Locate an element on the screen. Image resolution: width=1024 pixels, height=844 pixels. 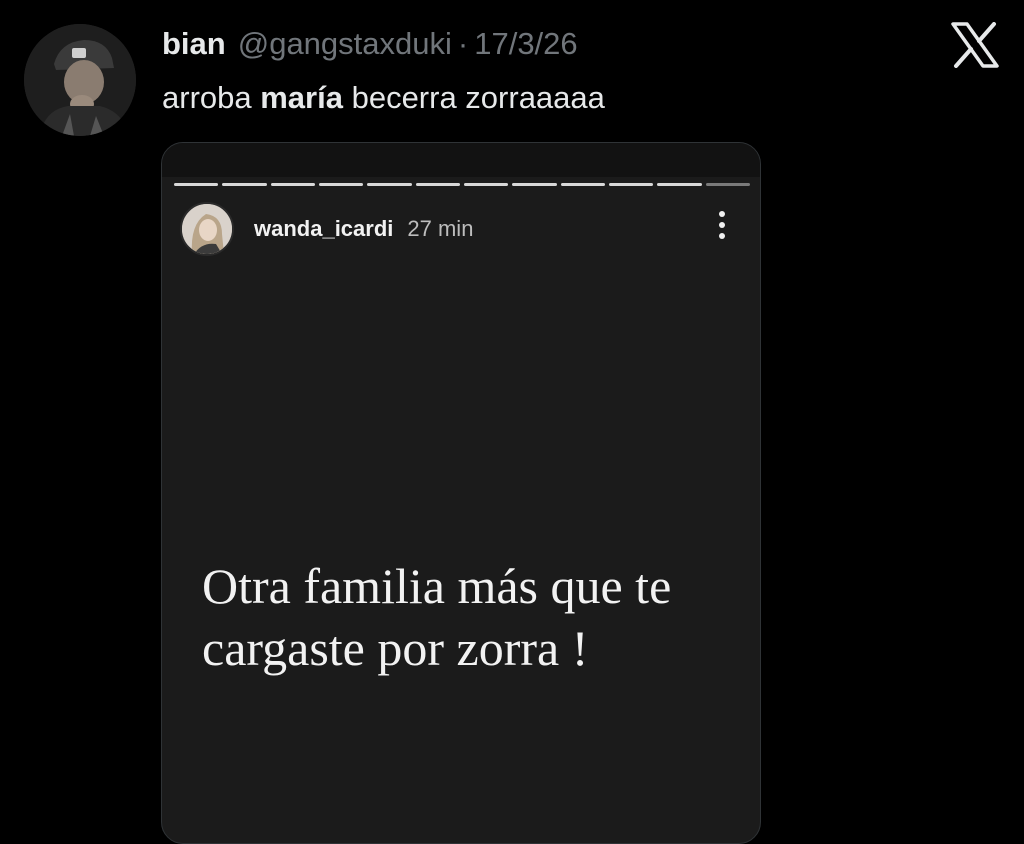
profile-photo-icon is located at coordinates (80, 80).